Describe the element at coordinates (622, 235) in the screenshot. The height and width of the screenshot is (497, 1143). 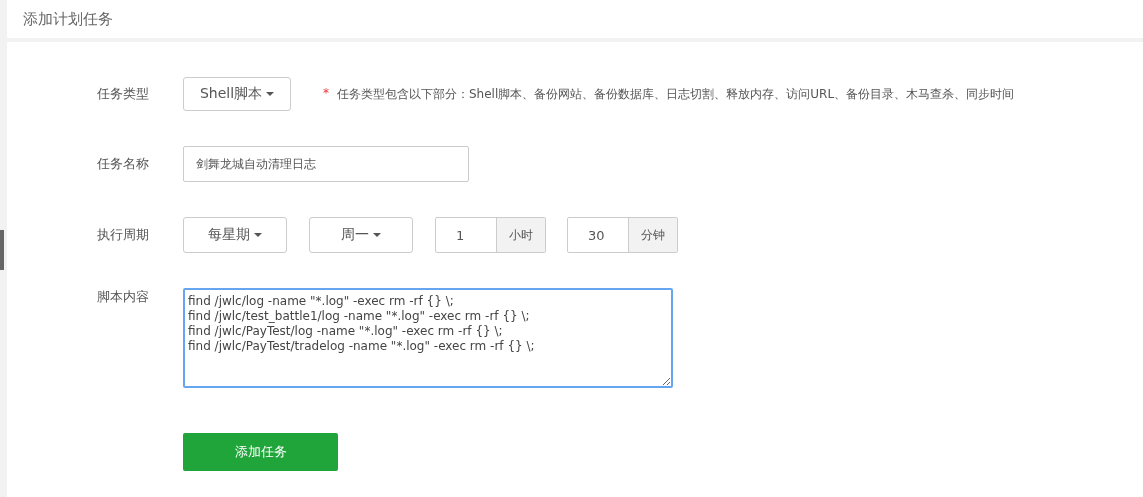
I see `input-with-unit: 30 分钟` at that location.